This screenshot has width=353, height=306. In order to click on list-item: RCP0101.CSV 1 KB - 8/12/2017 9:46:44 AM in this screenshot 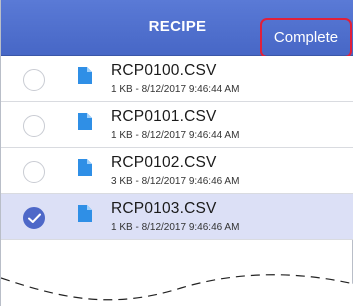, I will do `click(177, 125)`.